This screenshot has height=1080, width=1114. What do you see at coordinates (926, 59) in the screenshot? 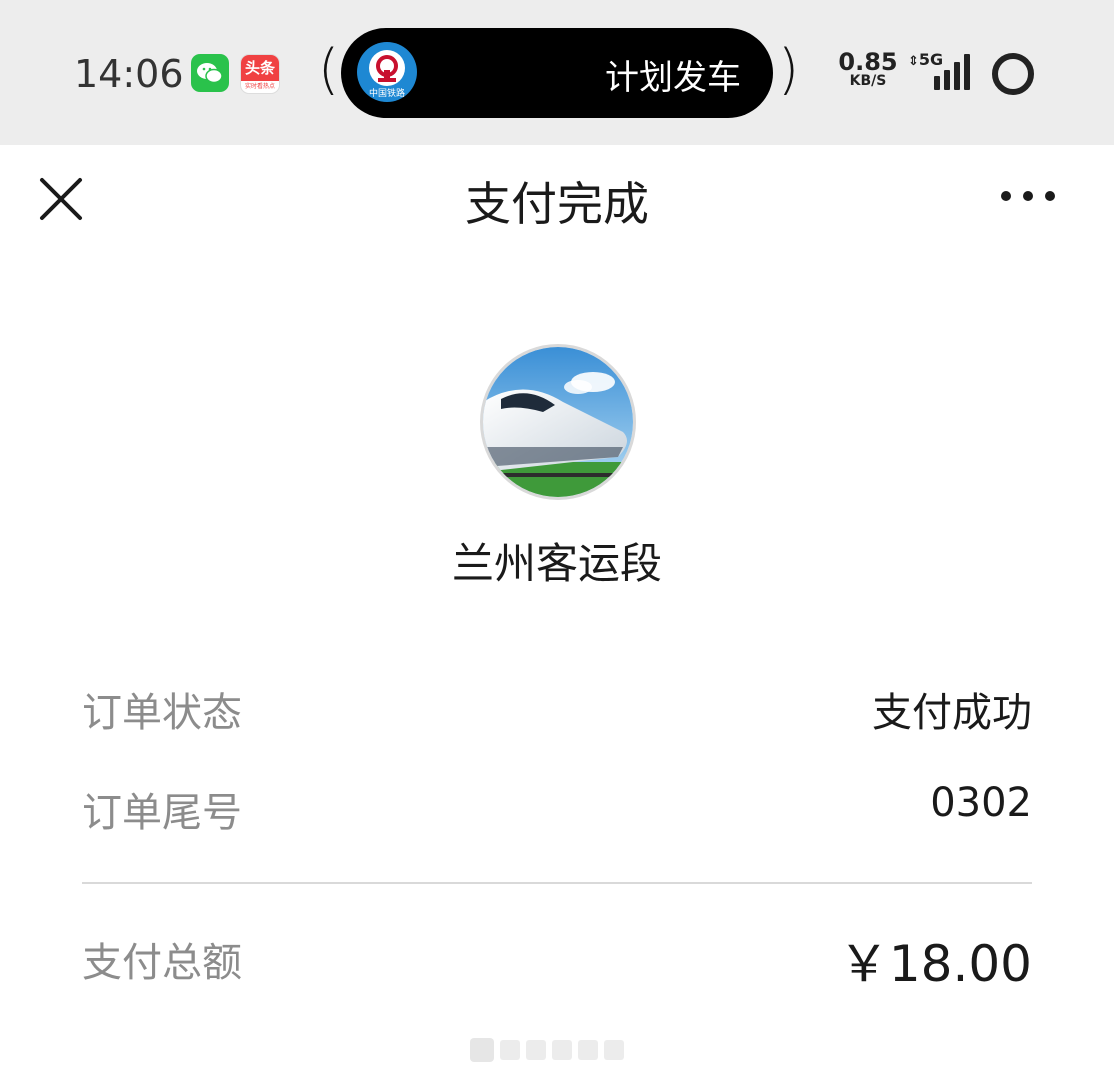
I see `network-type-label: ⇕5G` at bounding box center [926, 59].